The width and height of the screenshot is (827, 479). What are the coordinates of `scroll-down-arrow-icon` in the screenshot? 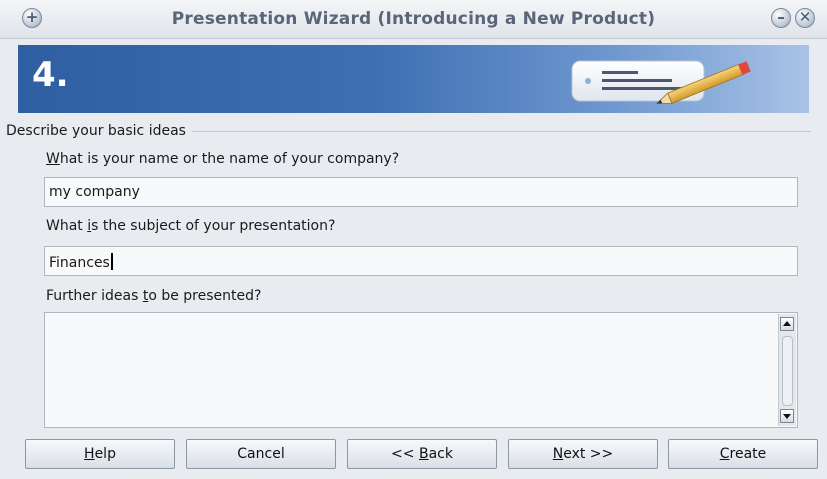 It's located at (787, 416).